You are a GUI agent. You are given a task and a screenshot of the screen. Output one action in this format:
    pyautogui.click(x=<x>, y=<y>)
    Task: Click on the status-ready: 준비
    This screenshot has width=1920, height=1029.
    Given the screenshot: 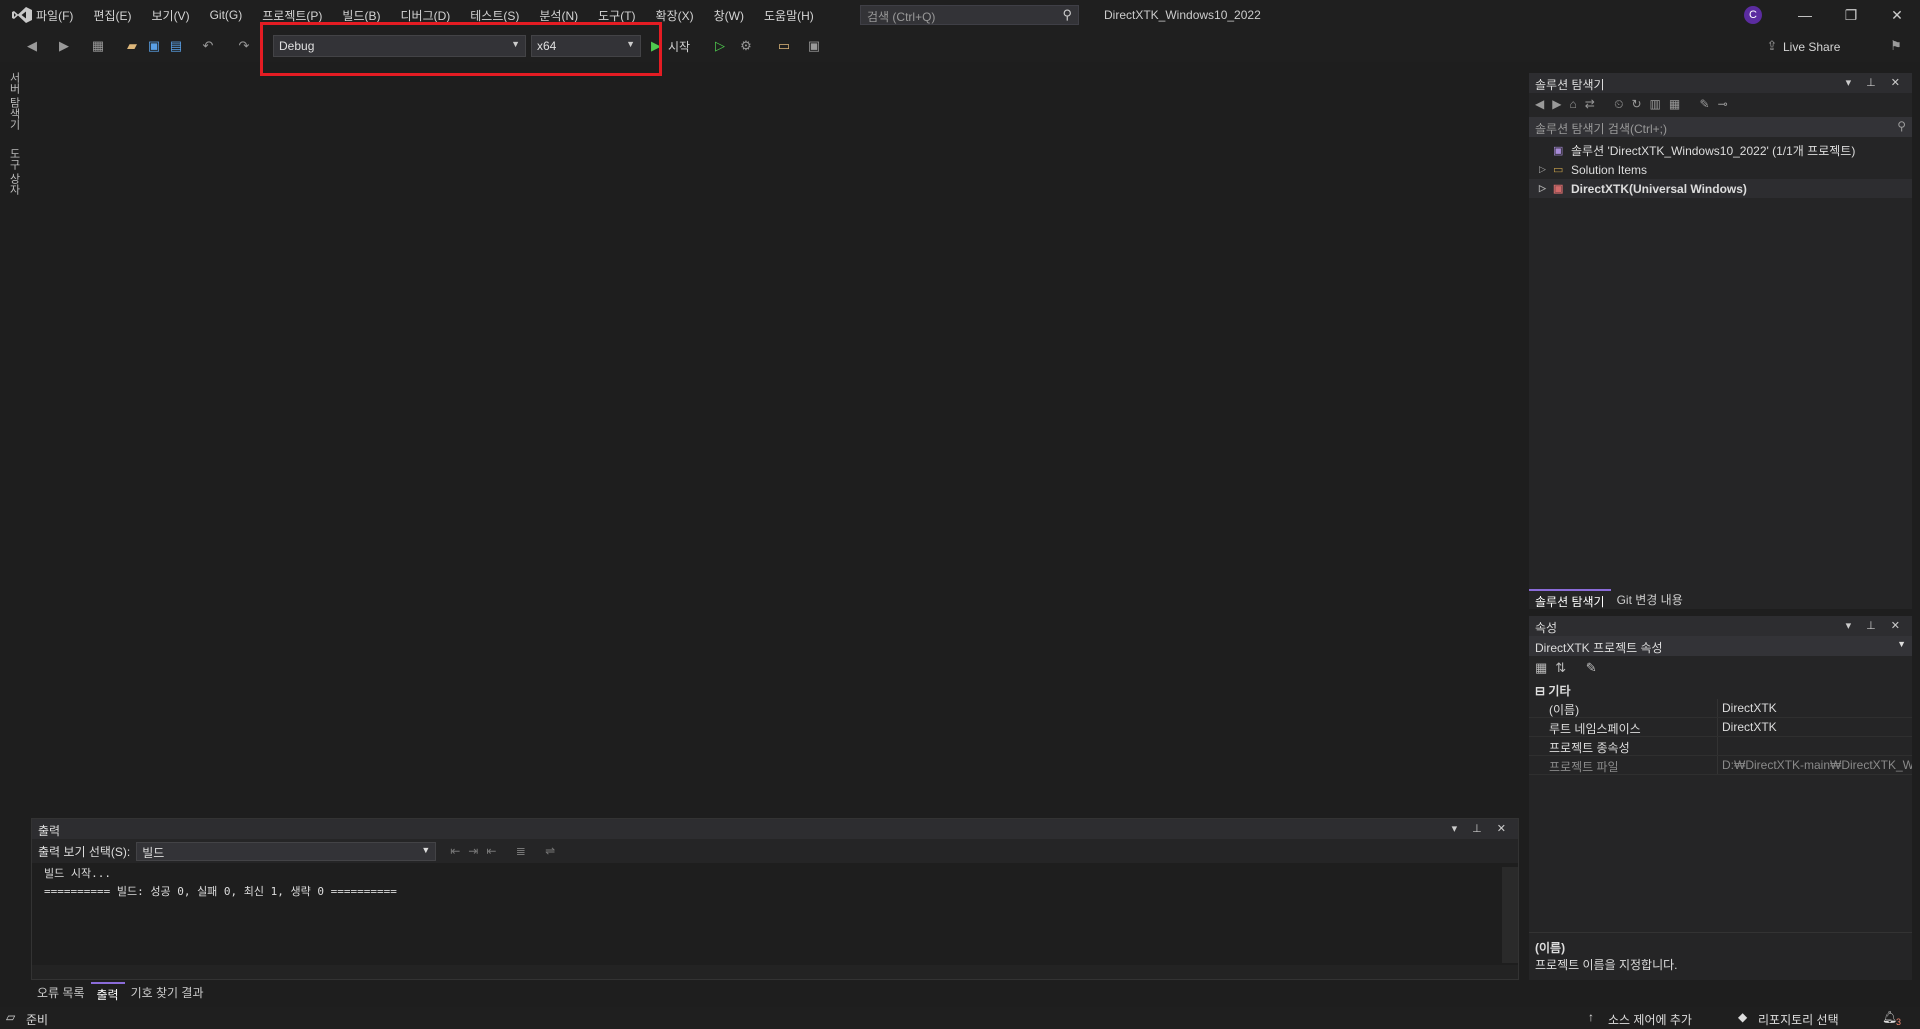 What is the action you would take?
    pyautogui.click(x=37, y=1020)
    